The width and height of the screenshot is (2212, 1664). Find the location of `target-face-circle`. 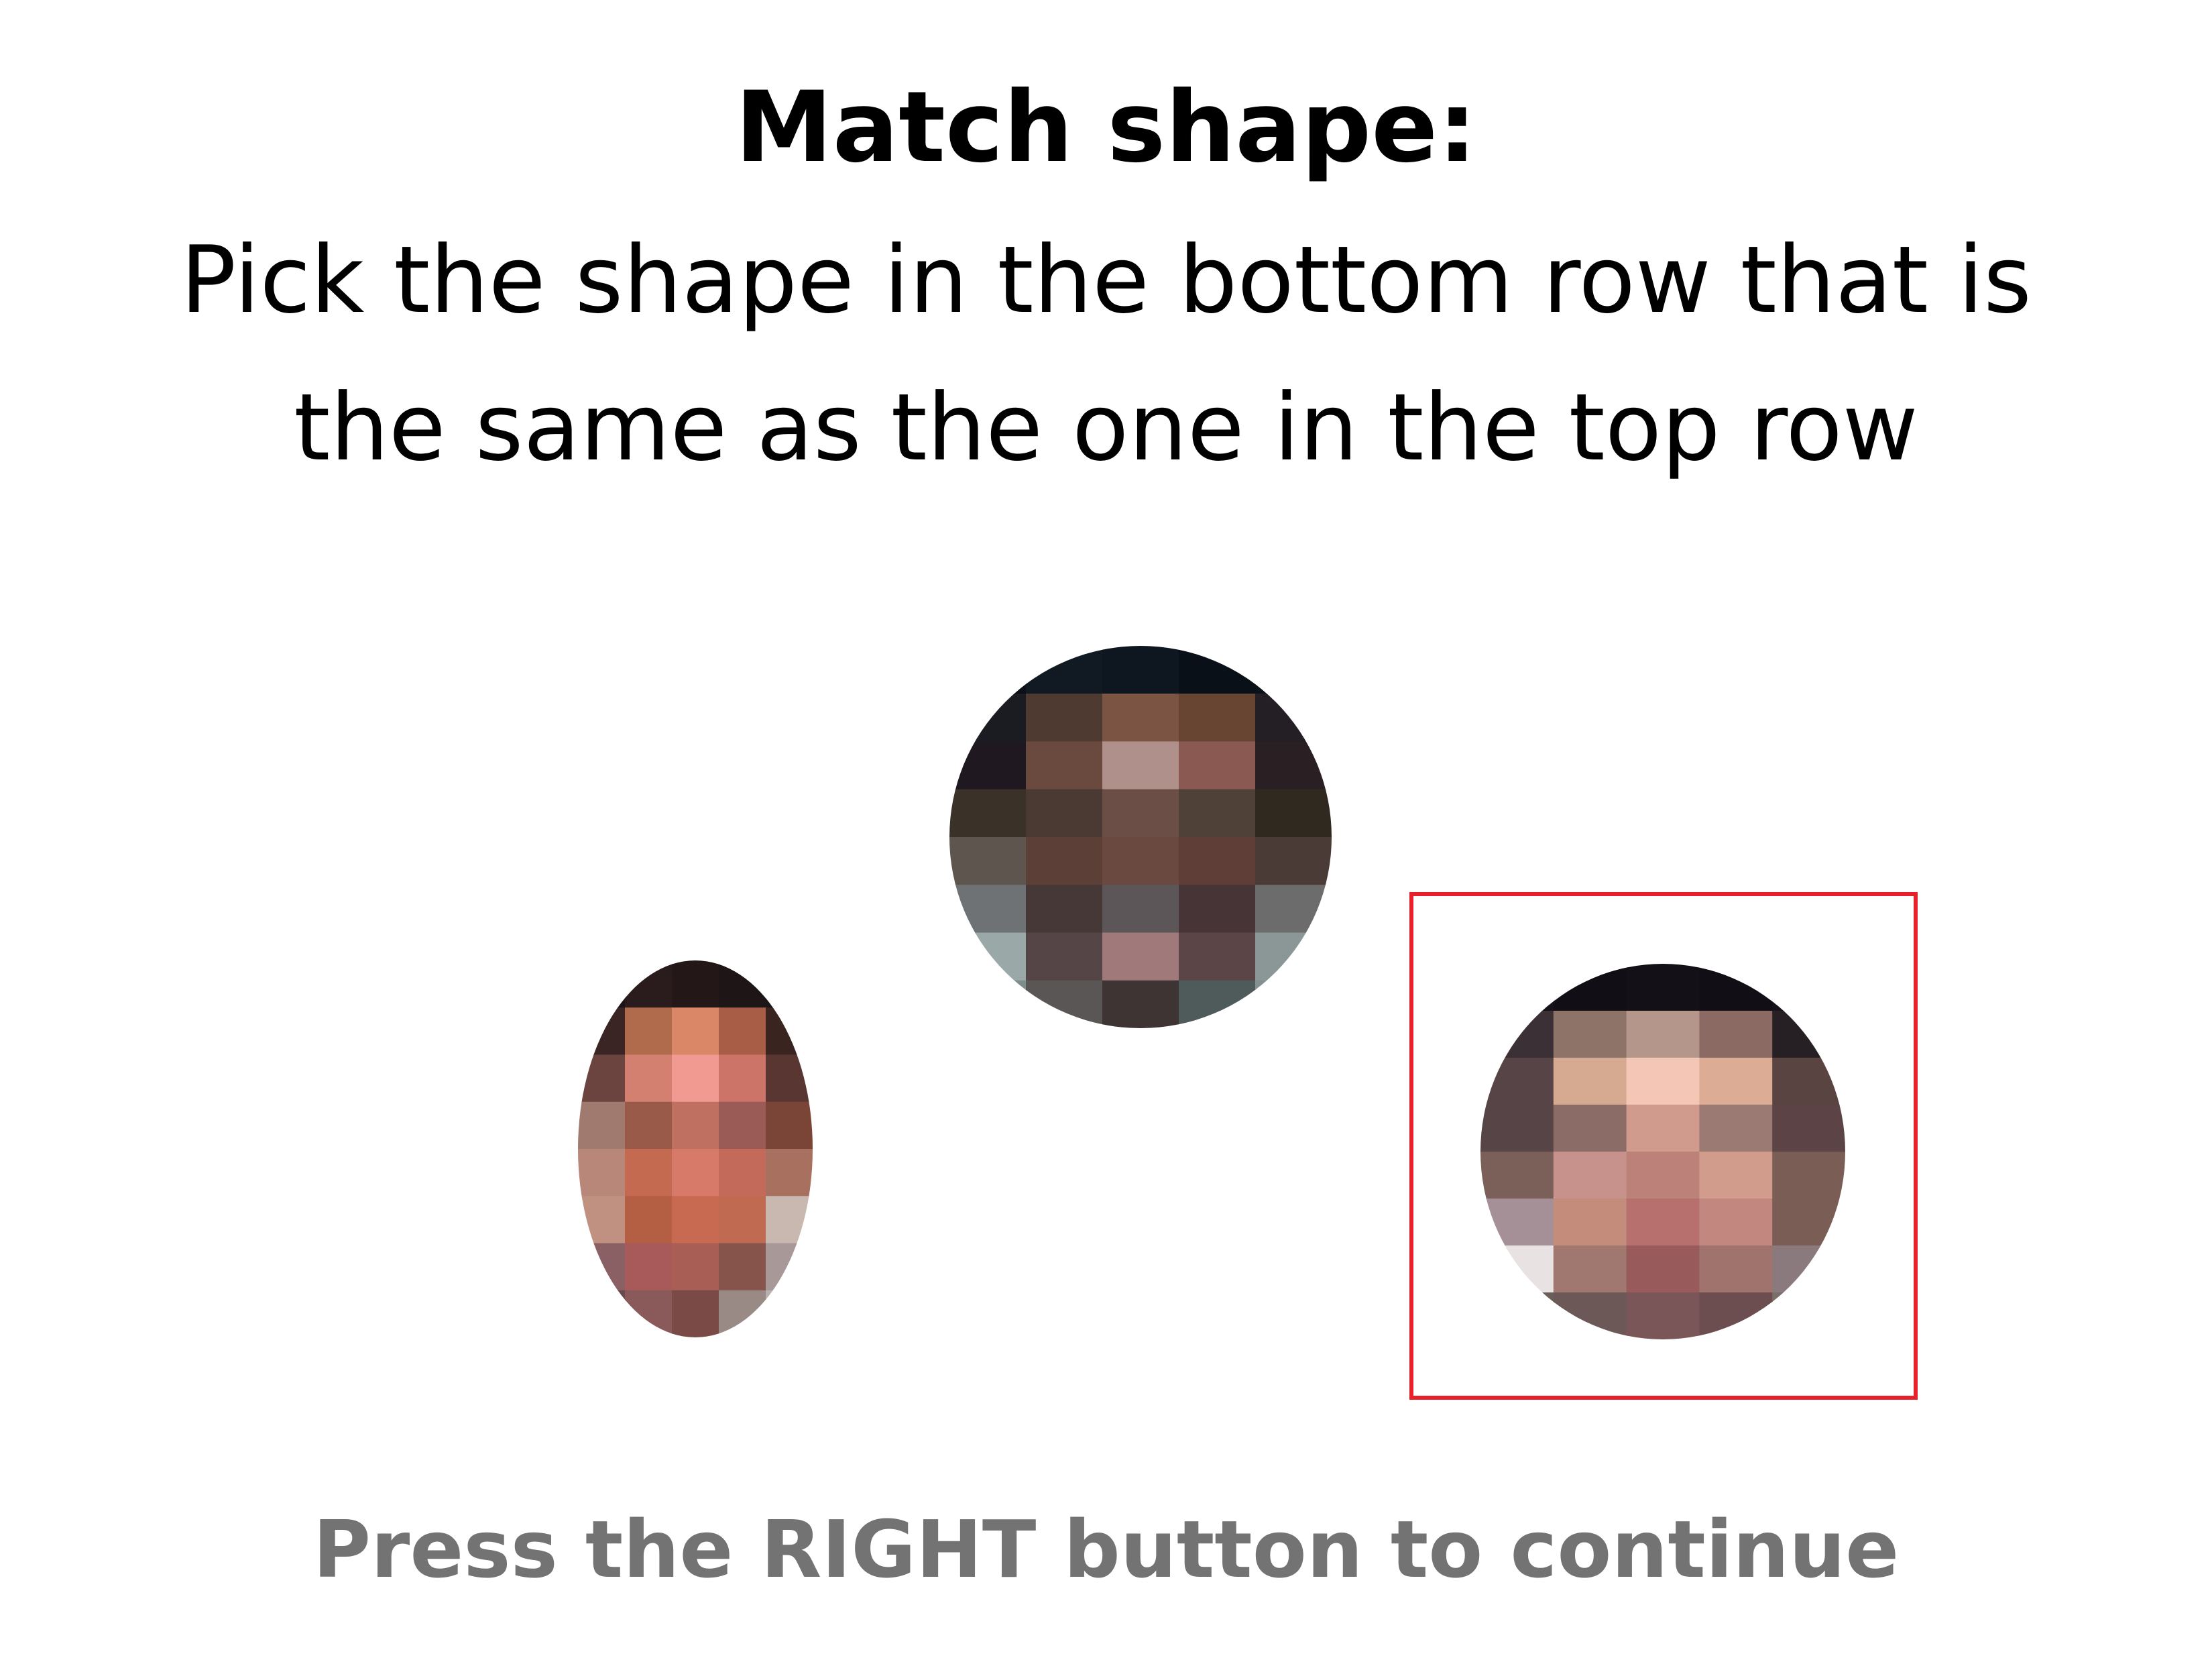

target-face-circle is located at coordinates (1140, 837).